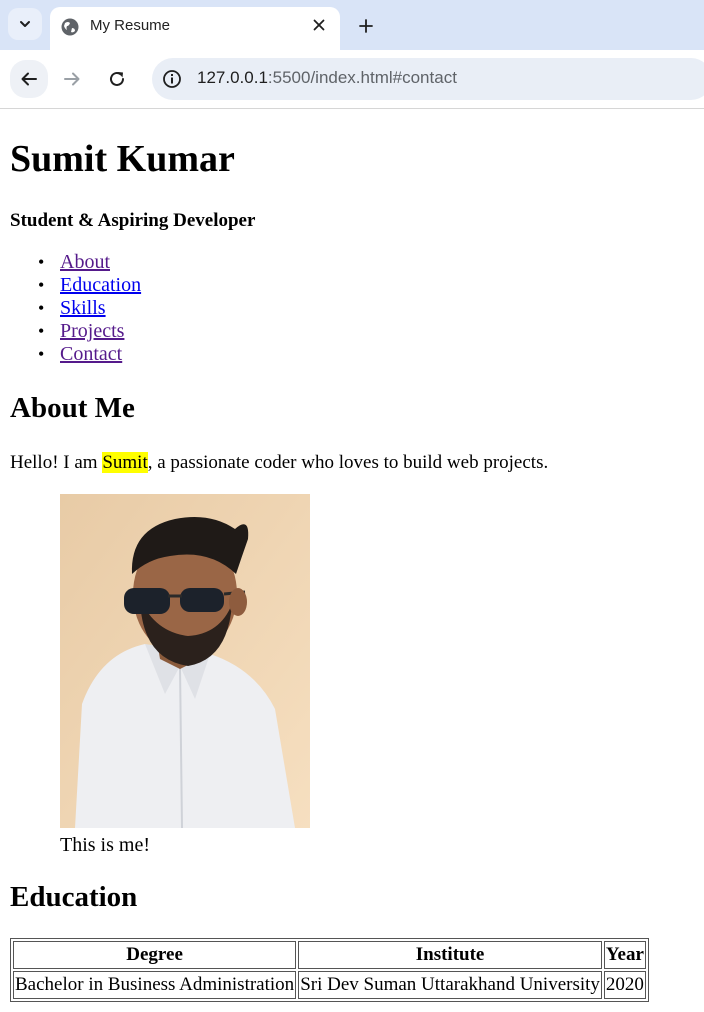 The height and width of the screenshot is (1012, 704). Describe the element at coordinates (130, 25) in the screenshot. I see `tab-title: My Resume` at that location.